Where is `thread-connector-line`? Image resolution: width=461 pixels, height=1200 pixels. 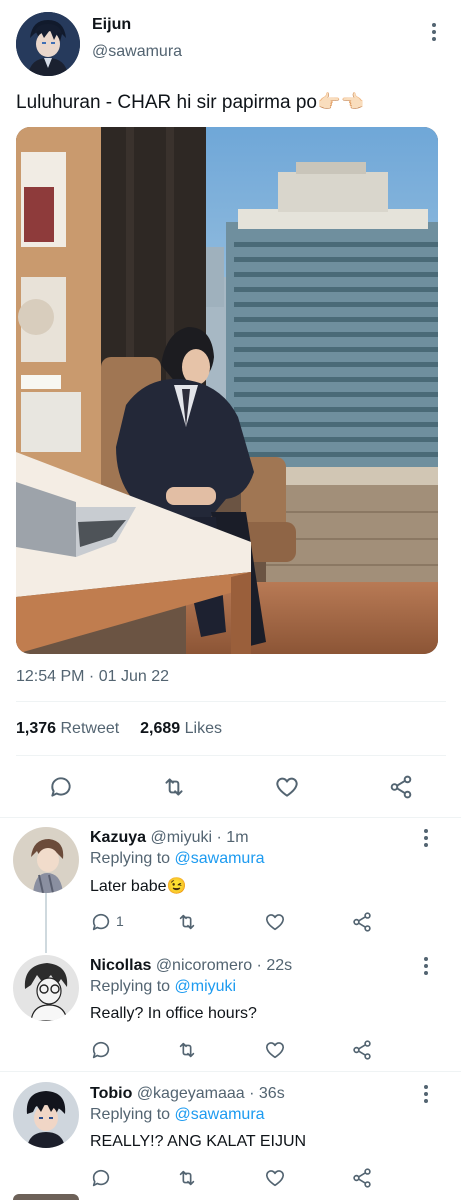
thread-connector-line is located at coordinates (46, 923).